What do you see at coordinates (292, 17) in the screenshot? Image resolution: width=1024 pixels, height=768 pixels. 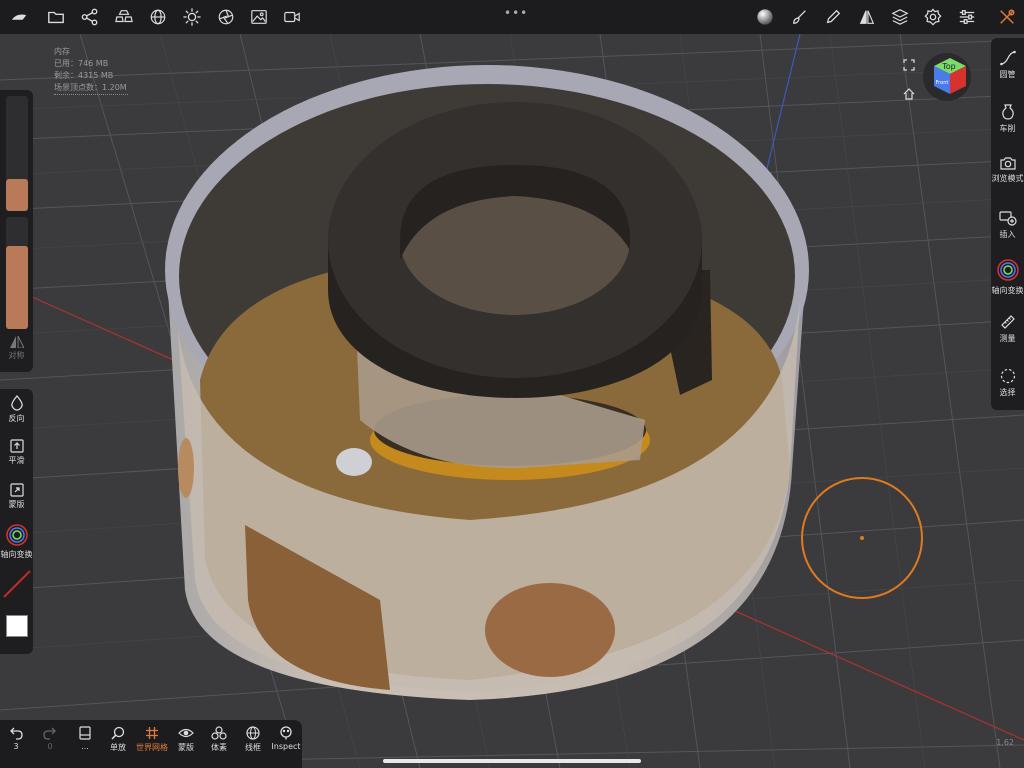 I see `video-camera-icon` at bounding box center [292, 17].